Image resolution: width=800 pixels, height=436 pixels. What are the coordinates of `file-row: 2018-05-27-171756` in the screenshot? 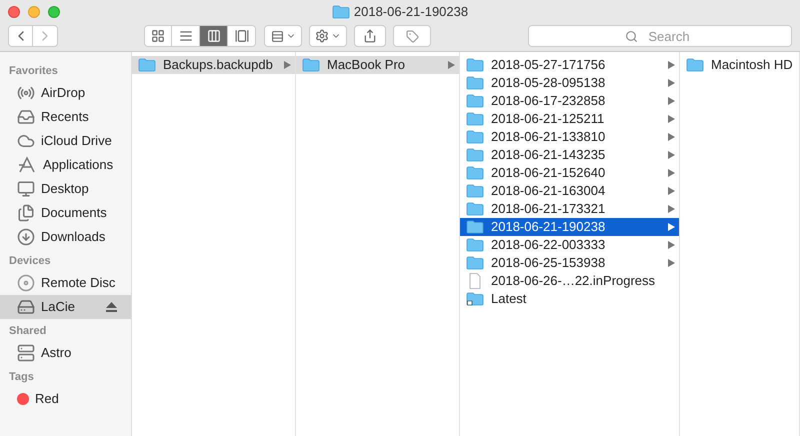 It's located at (569, 65).